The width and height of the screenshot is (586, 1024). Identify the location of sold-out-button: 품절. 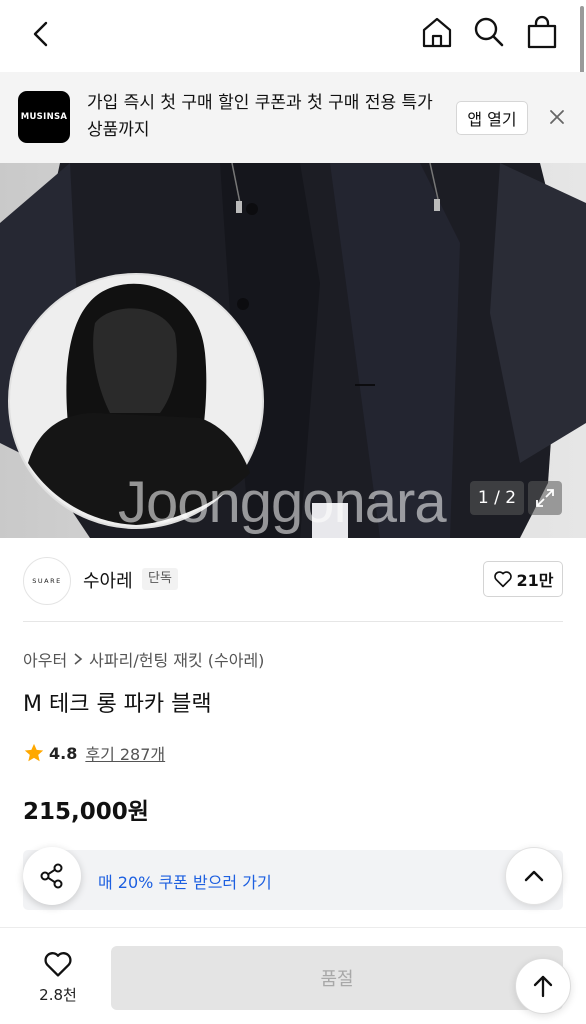
(337, 978).